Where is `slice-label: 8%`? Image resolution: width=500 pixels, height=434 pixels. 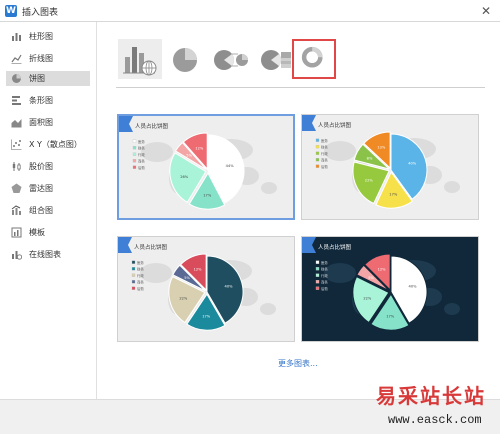 slice-label: 8% is located at coordinates (370, 158).